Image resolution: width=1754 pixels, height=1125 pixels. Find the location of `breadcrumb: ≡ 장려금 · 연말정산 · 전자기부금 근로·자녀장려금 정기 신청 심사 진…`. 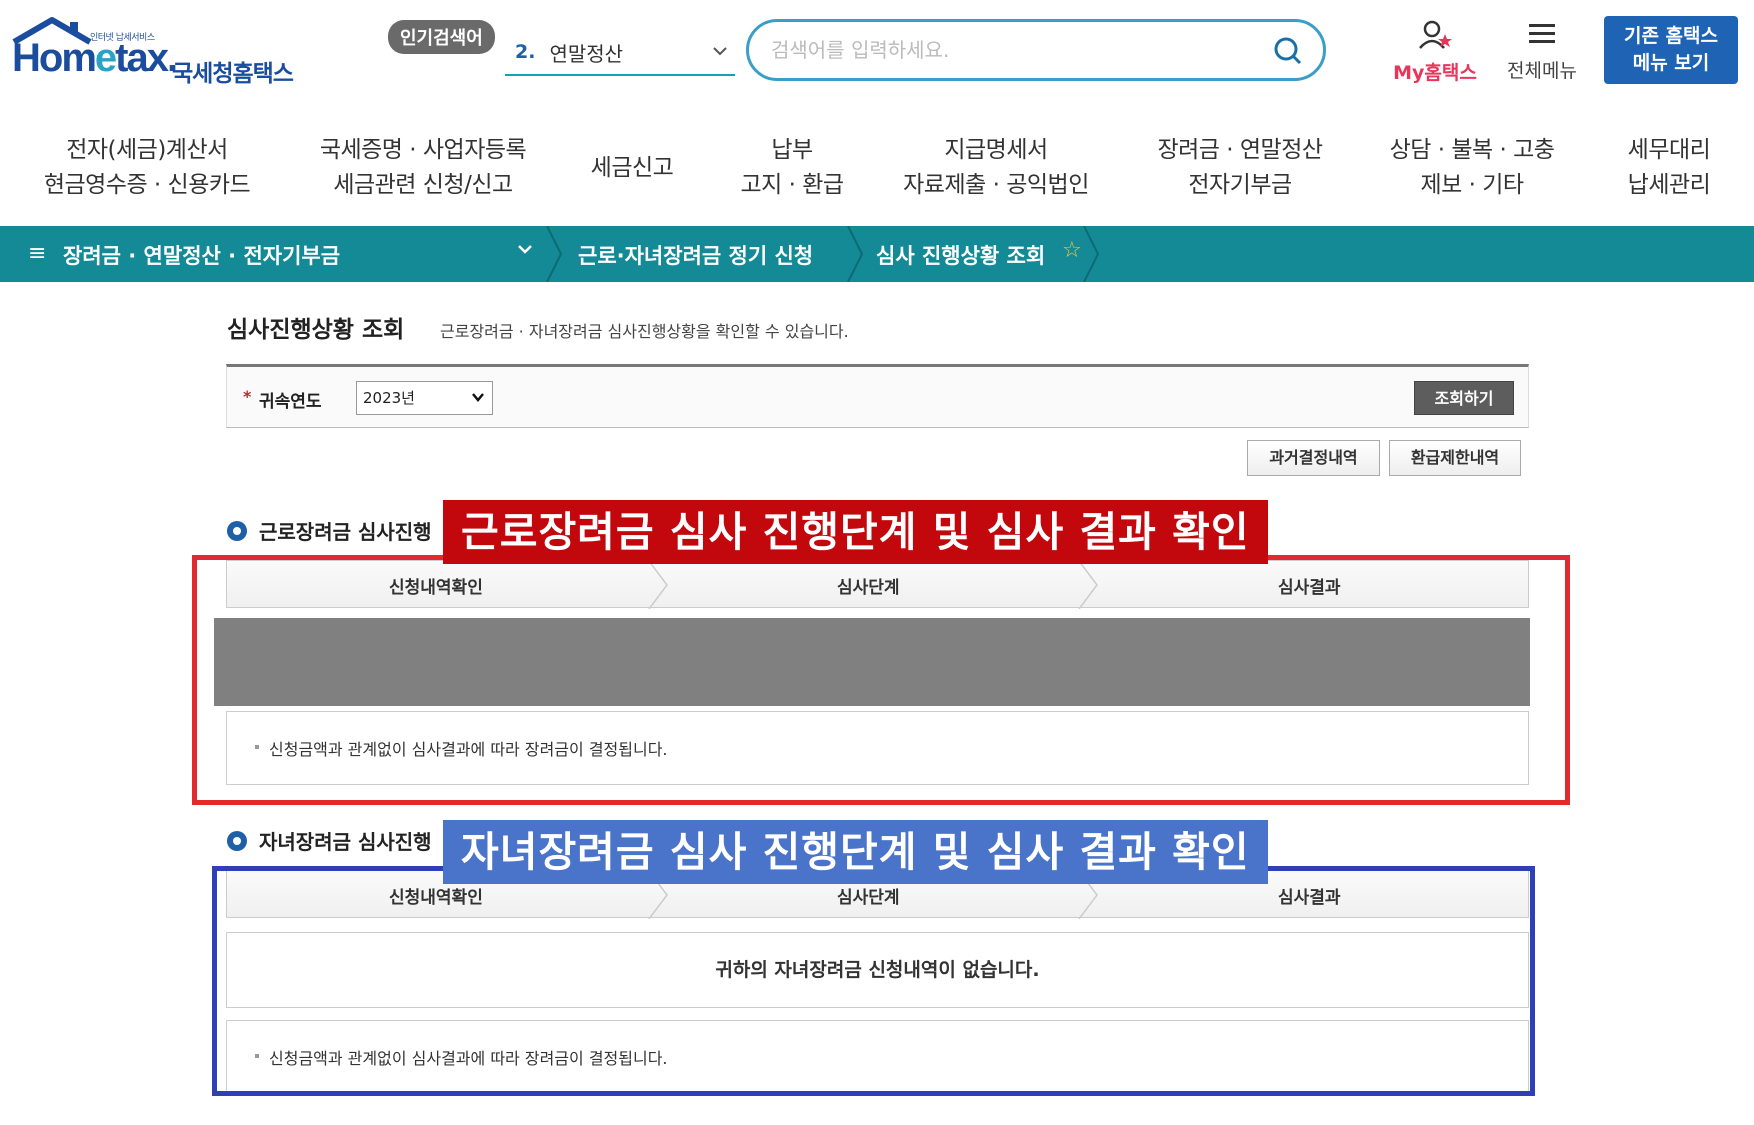

breadcrumb: ≡ 장려금 · 연말정산 · 전자기부금 근로·자녀장려금 정기 신청 심사 진… is located at coordinates (877, 254).